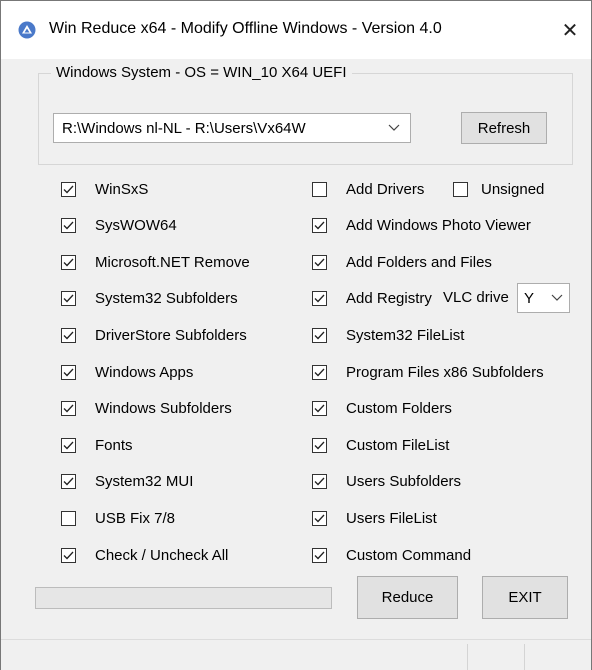 The width and height of the screenshot is (592, 670). What do you see at coordinates (398, 445) in the screenshot?
I see `checkbox-label: Custom FileList` at bounding box center [398, 445].